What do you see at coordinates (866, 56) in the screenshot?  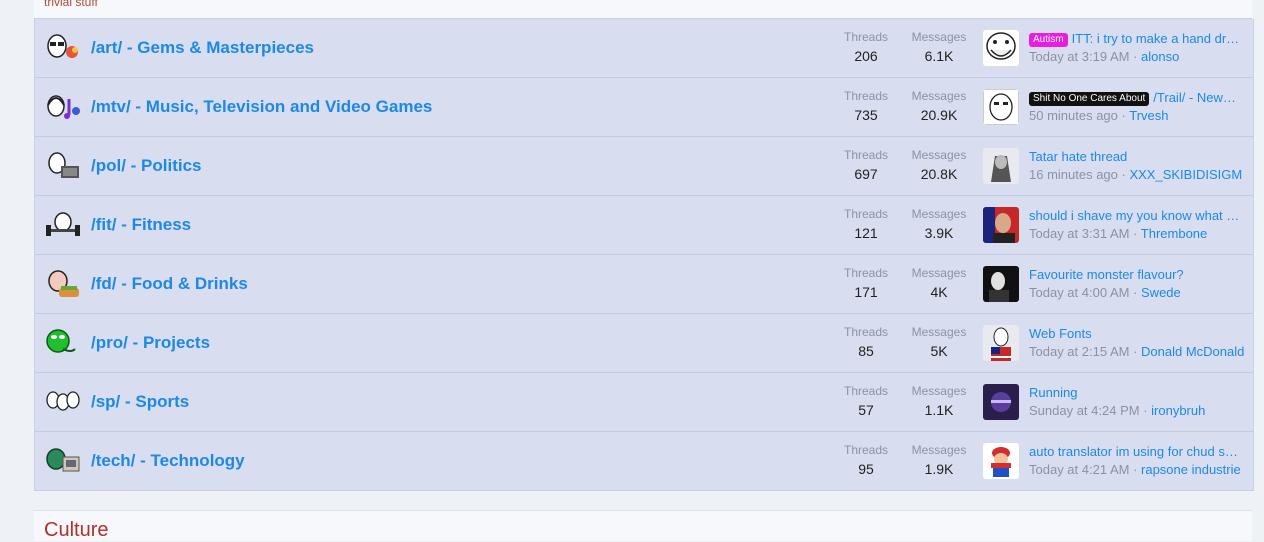 I see `threads-count: 206` at bounding box center [866, 56].